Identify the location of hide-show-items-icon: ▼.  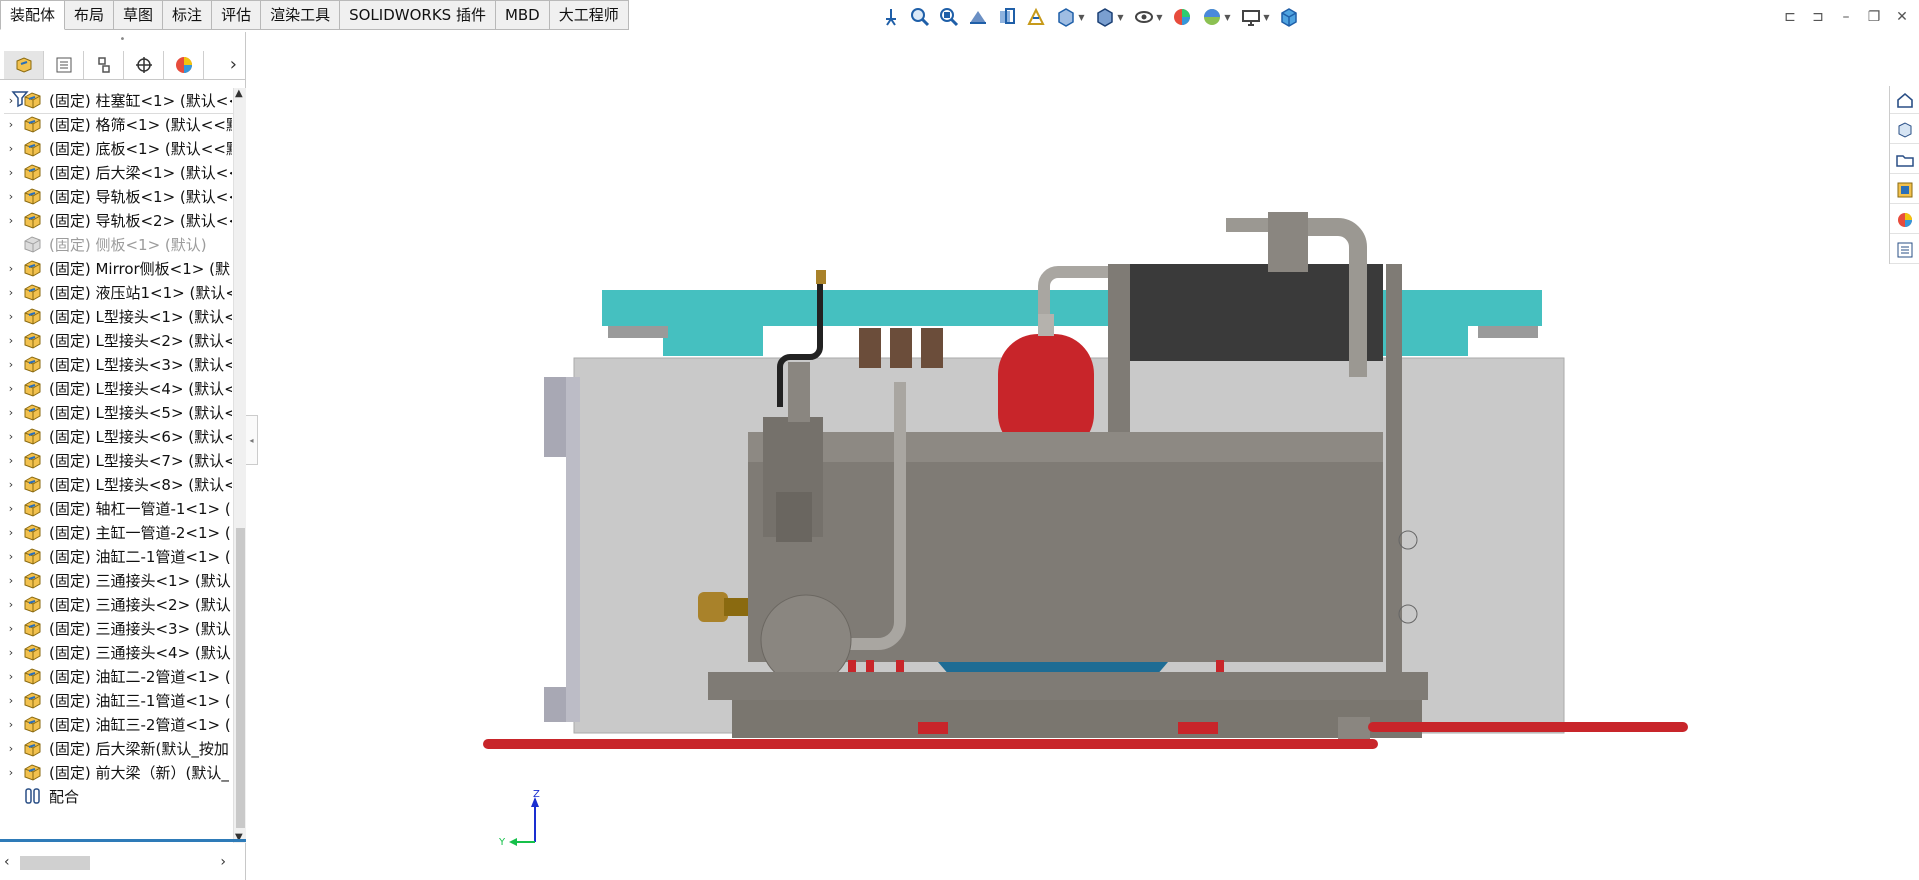
(1148, 17).